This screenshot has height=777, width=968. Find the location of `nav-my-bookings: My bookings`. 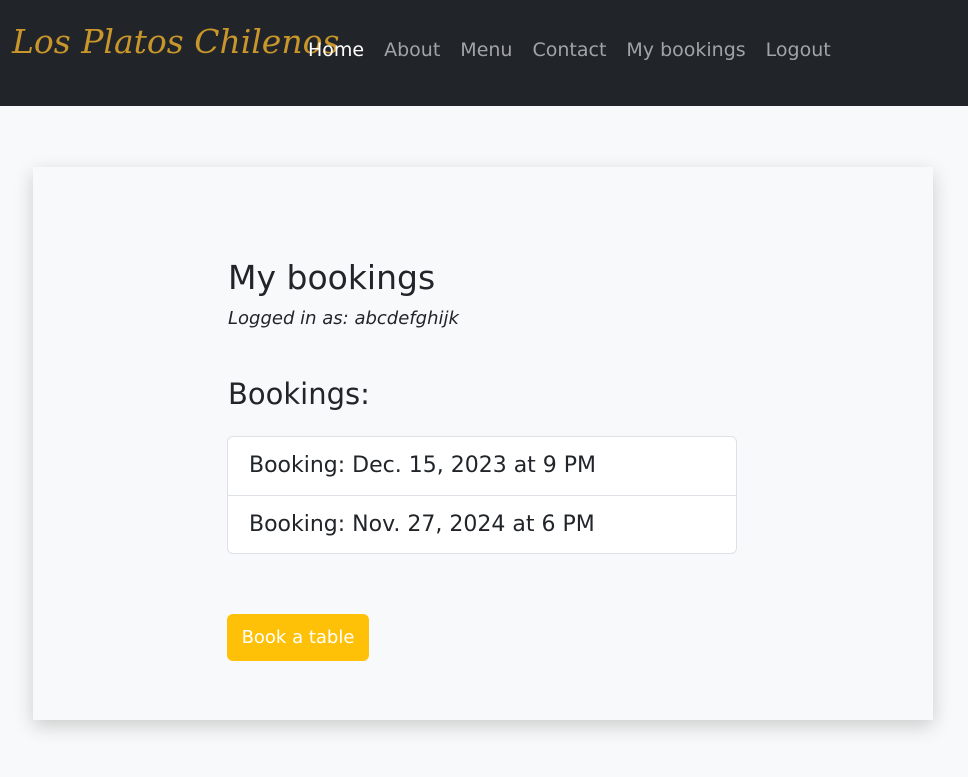

nav-my-bookings: My bookings is located at coordinates (685, 50).